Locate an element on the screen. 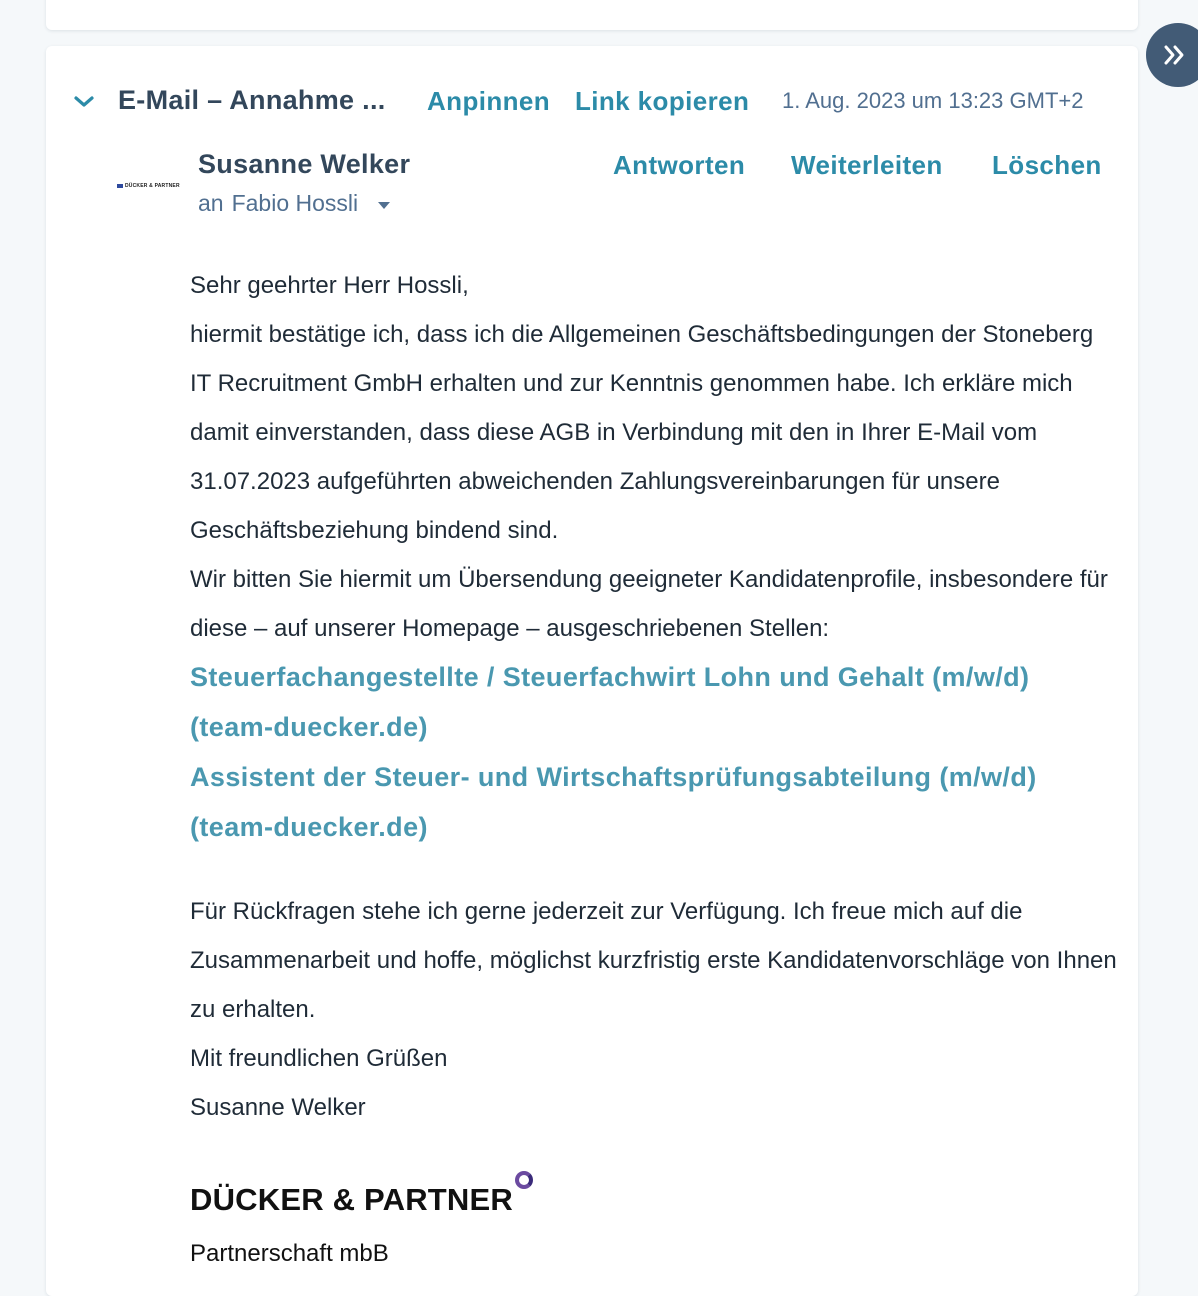 The width and height of the screenshot is (1198, 1296). double-chevron-right-icon is located at coordinates (1174, 55).